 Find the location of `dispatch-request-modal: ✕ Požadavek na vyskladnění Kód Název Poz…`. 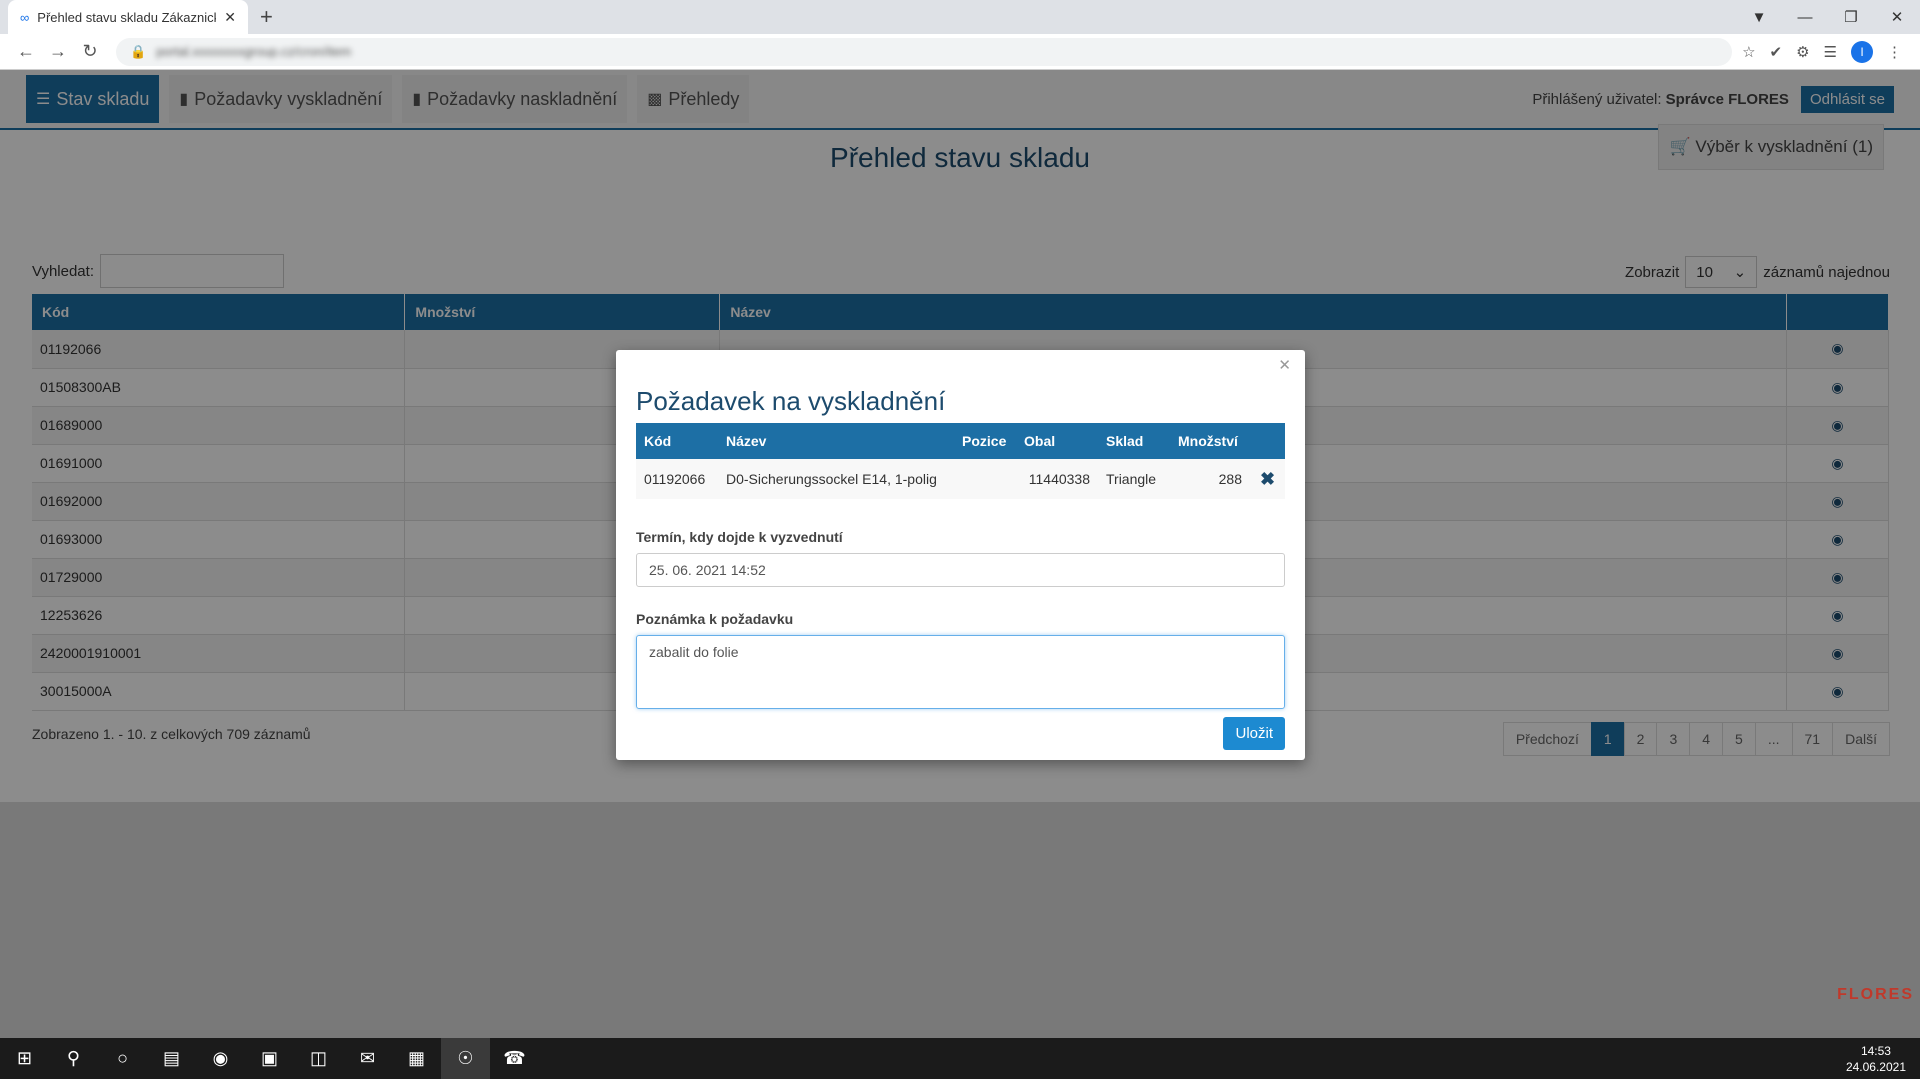

dispatch-request-modal: ✕ Požadavek na vyskladnění Kód Název Poz… is located at coordinates (960, 555).